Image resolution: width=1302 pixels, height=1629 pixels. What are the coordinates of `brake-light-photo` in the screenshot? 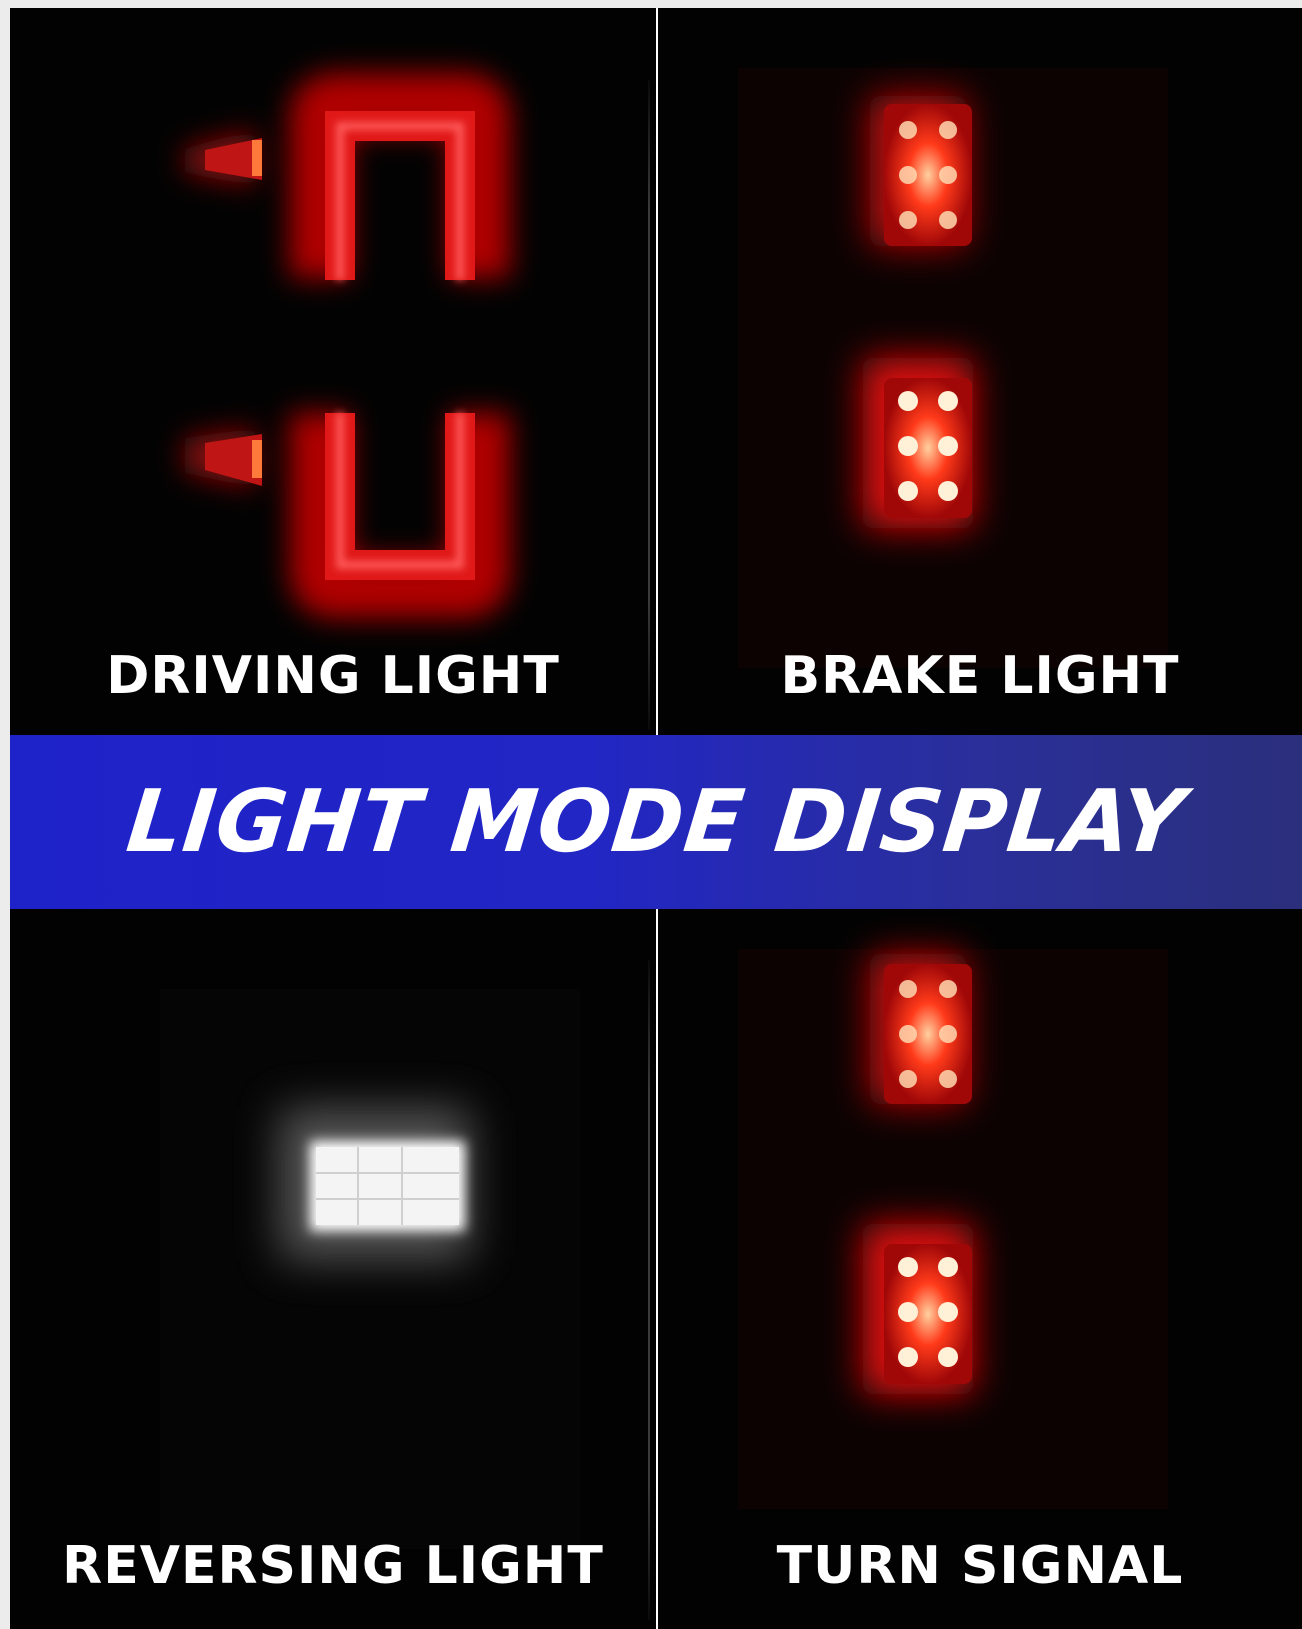 It's located at (953, 368).